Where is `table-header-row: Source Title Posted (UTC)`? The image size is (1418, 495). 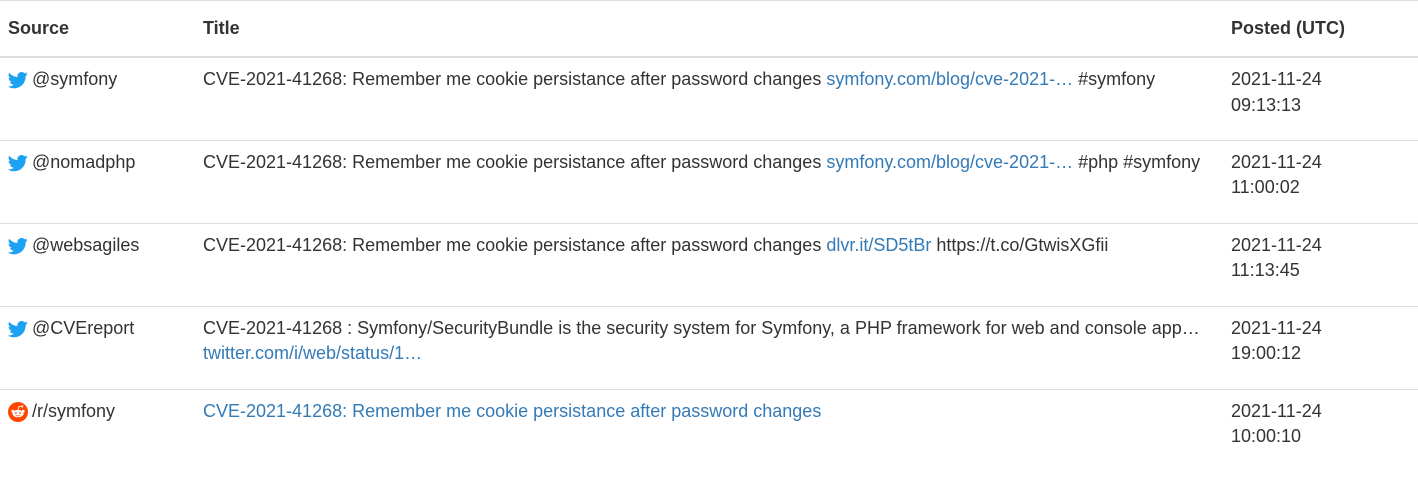
table-header-row: Source Title Posted (UTC) is located at coordinates (709, 29).